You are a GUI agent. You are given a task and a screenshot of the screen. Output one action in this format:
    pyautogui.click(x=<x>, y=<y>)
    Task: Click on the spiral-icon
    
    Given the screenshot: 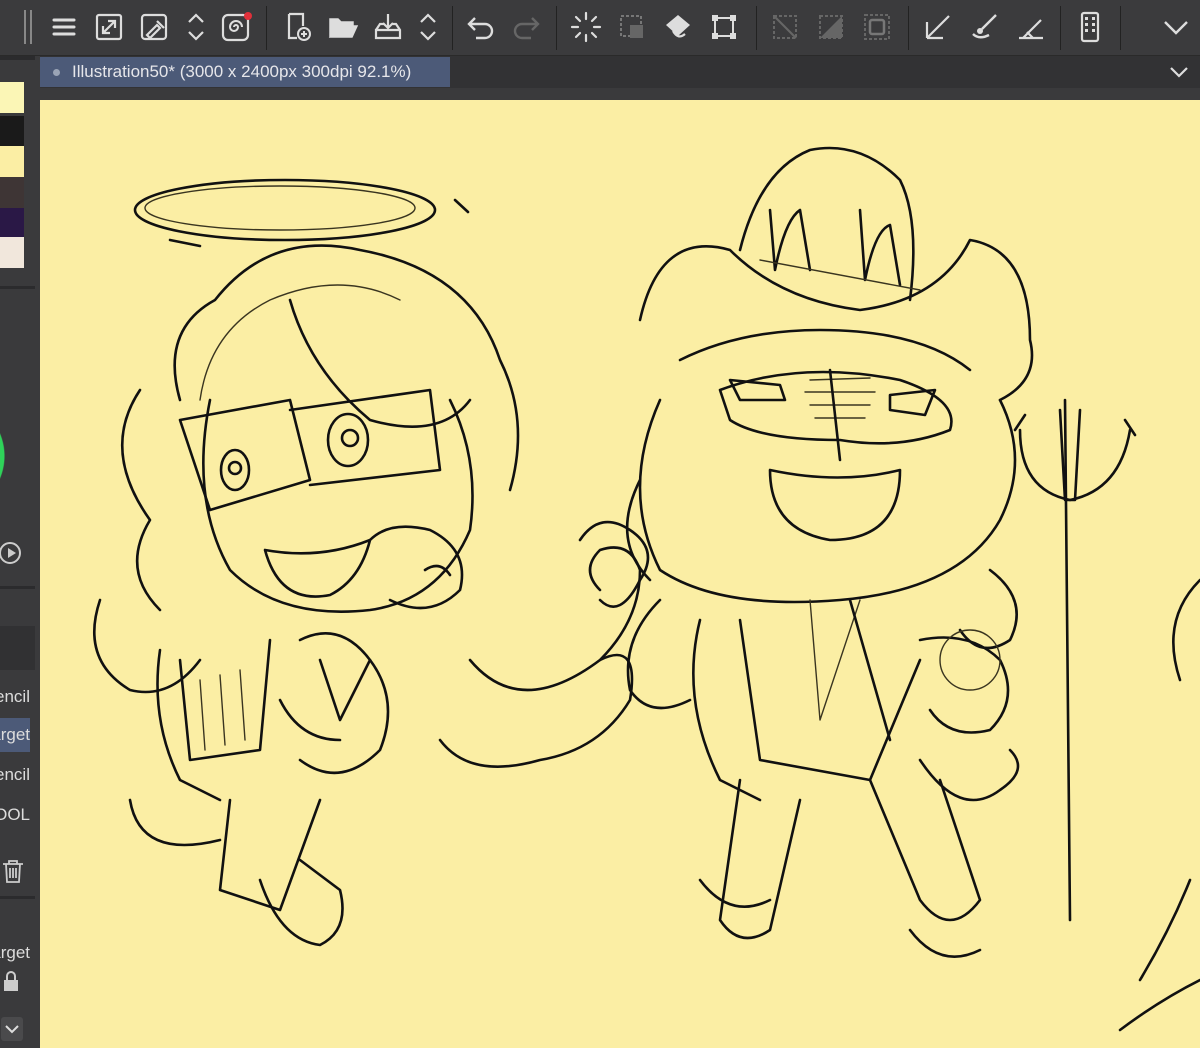 What is the action you would take?
    pyautogui.click(x=236, y=27)
    